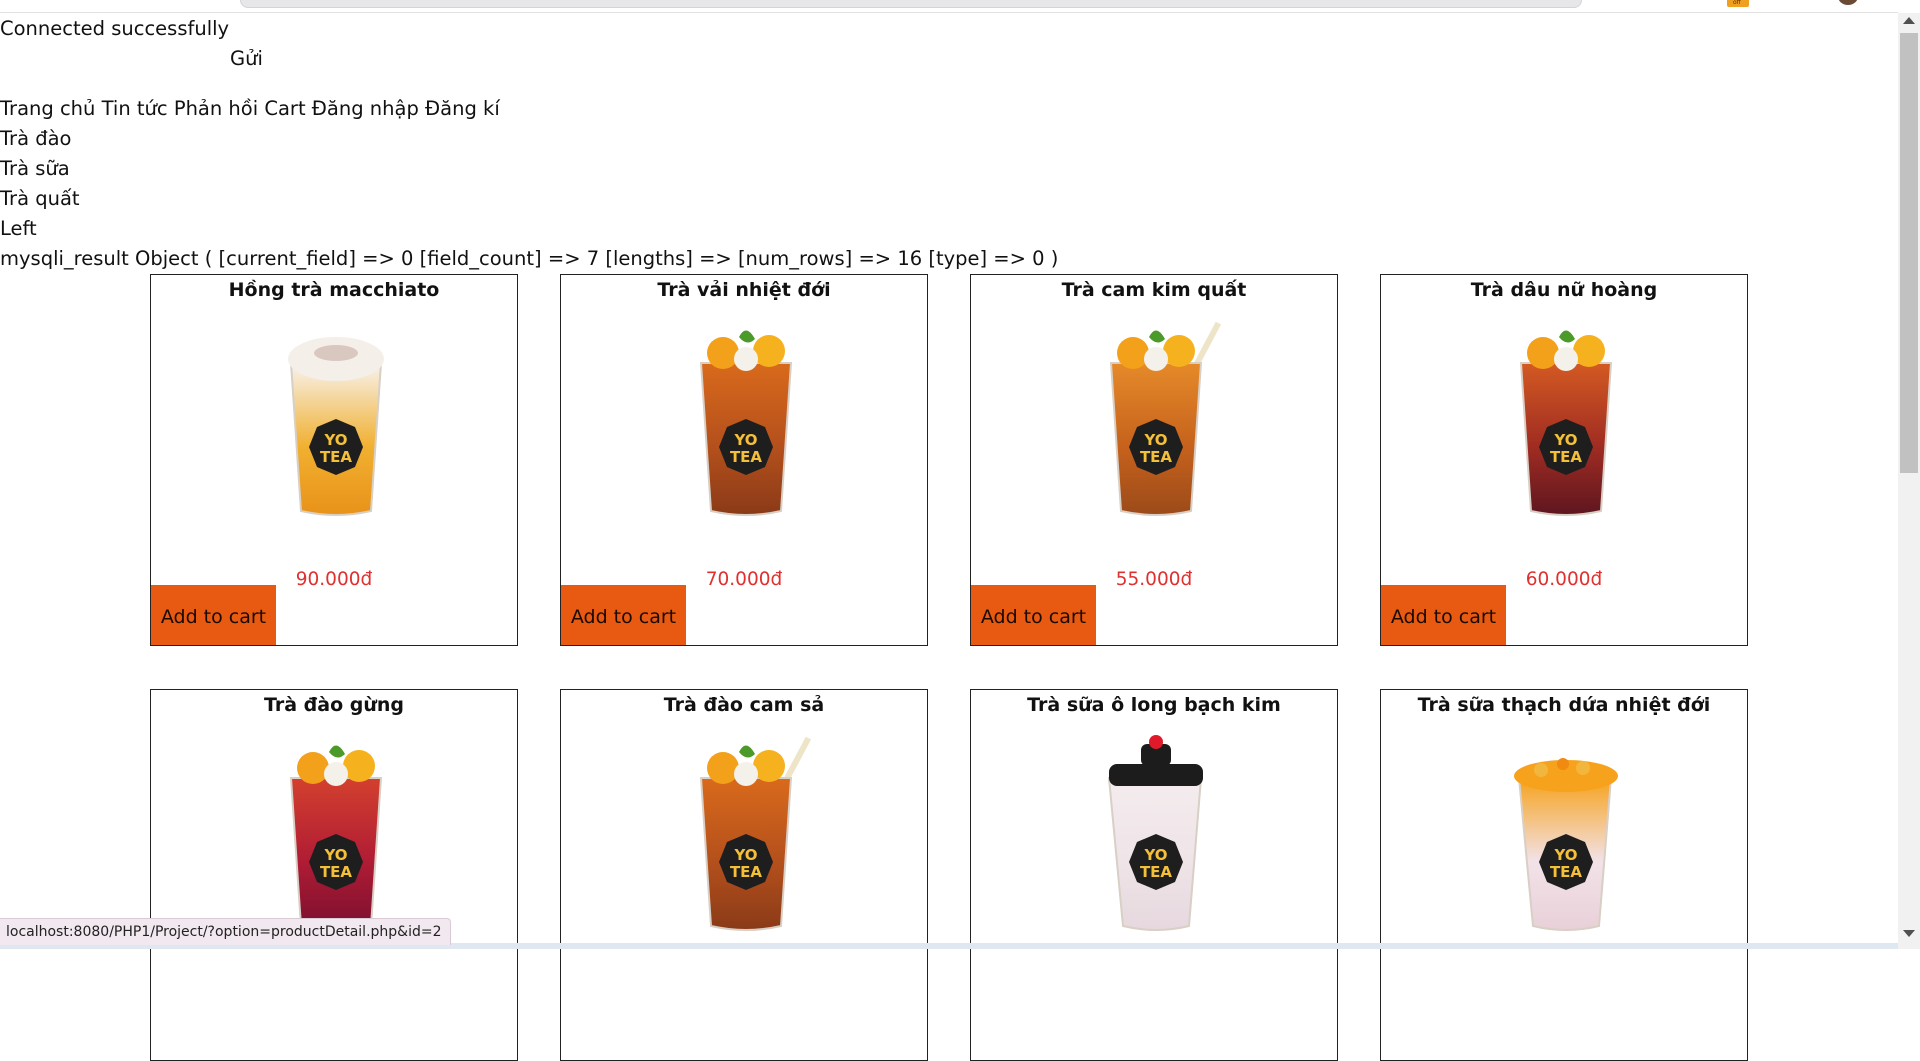 This screenshot has height=1061, width=1920. I want to click on macchiato-cup-image: YO TEA, so click(336, 419).